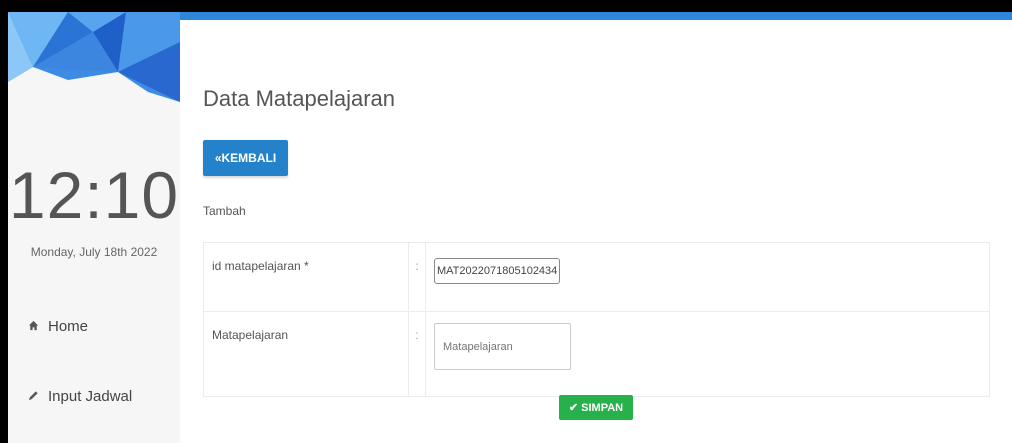 The width and height of the screenshot is (1012, 443). I want to click on save-button: ✔ SIMPAN, so click(596, 407).